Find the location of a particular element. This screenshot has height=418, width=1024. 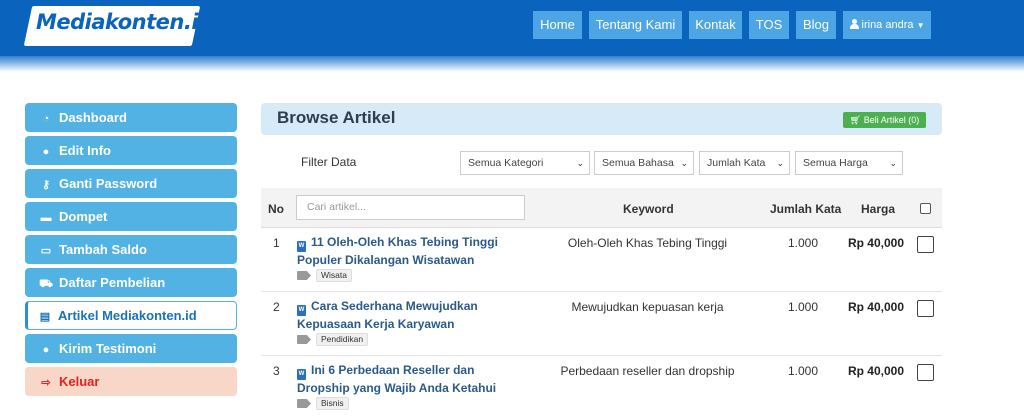

comment-icon: ● is located at coordinates (46, 350).